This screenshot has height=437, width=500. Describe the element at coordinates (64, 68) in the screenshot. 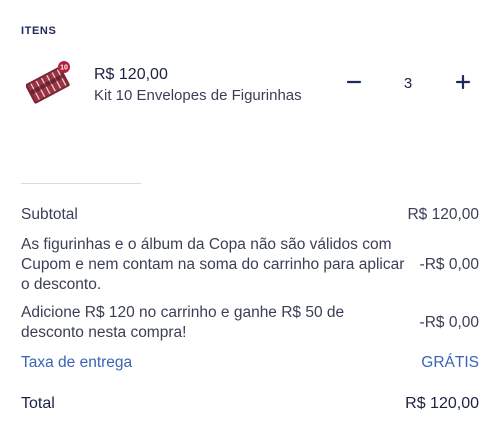

I see `product-badge: 10` at that location.